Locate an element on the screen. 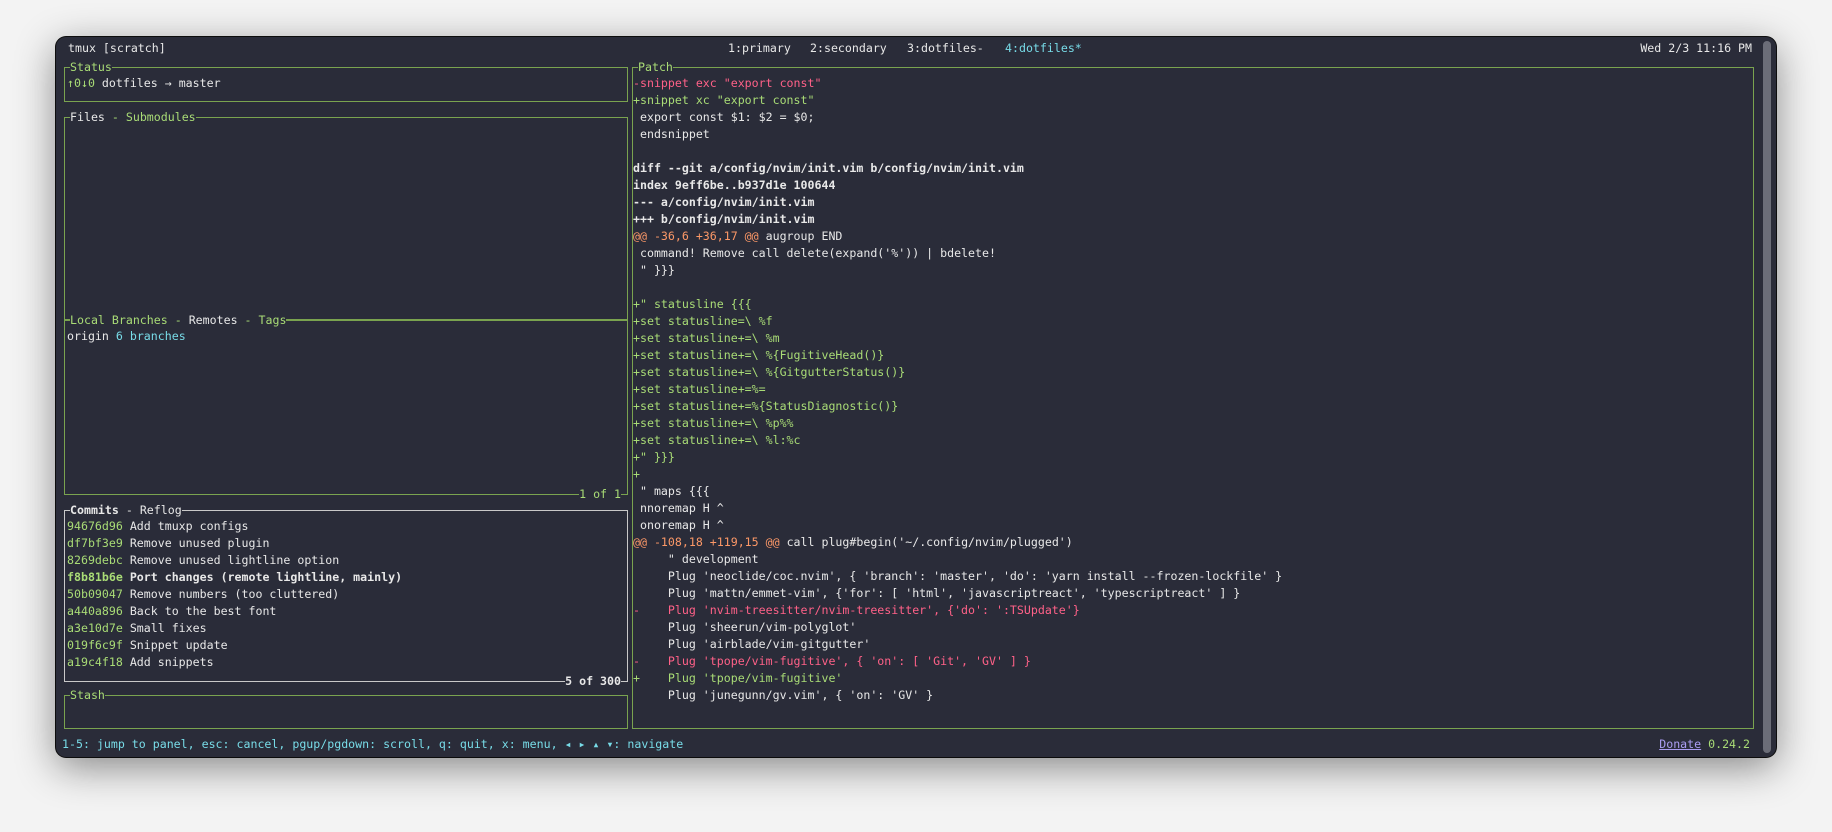 This screenshot has width=1832, height=832. diff-text: --- a/config/nvim/init.vim is located at coordinates (724, 202).